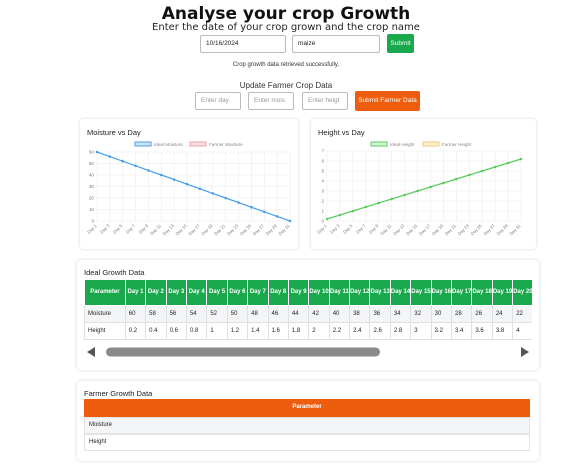 Image resolution: width=572 pixels, height=468 pixels. I want to click on moisture-input: Enter mois, so click(271, 101).